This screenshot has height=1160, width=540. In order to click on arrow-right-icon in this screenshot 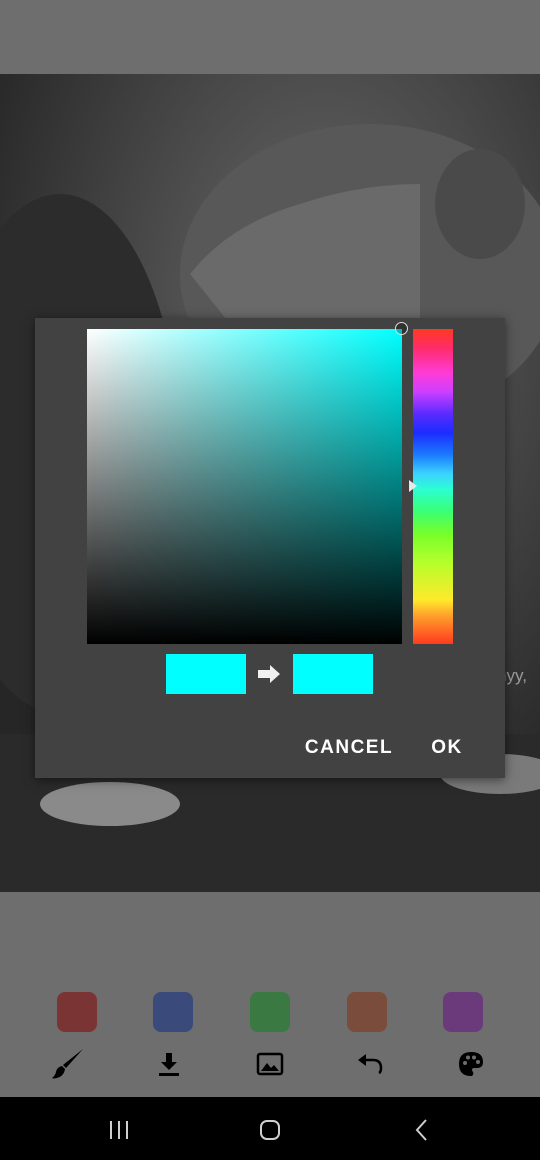, I will do `click(269, 674)`.